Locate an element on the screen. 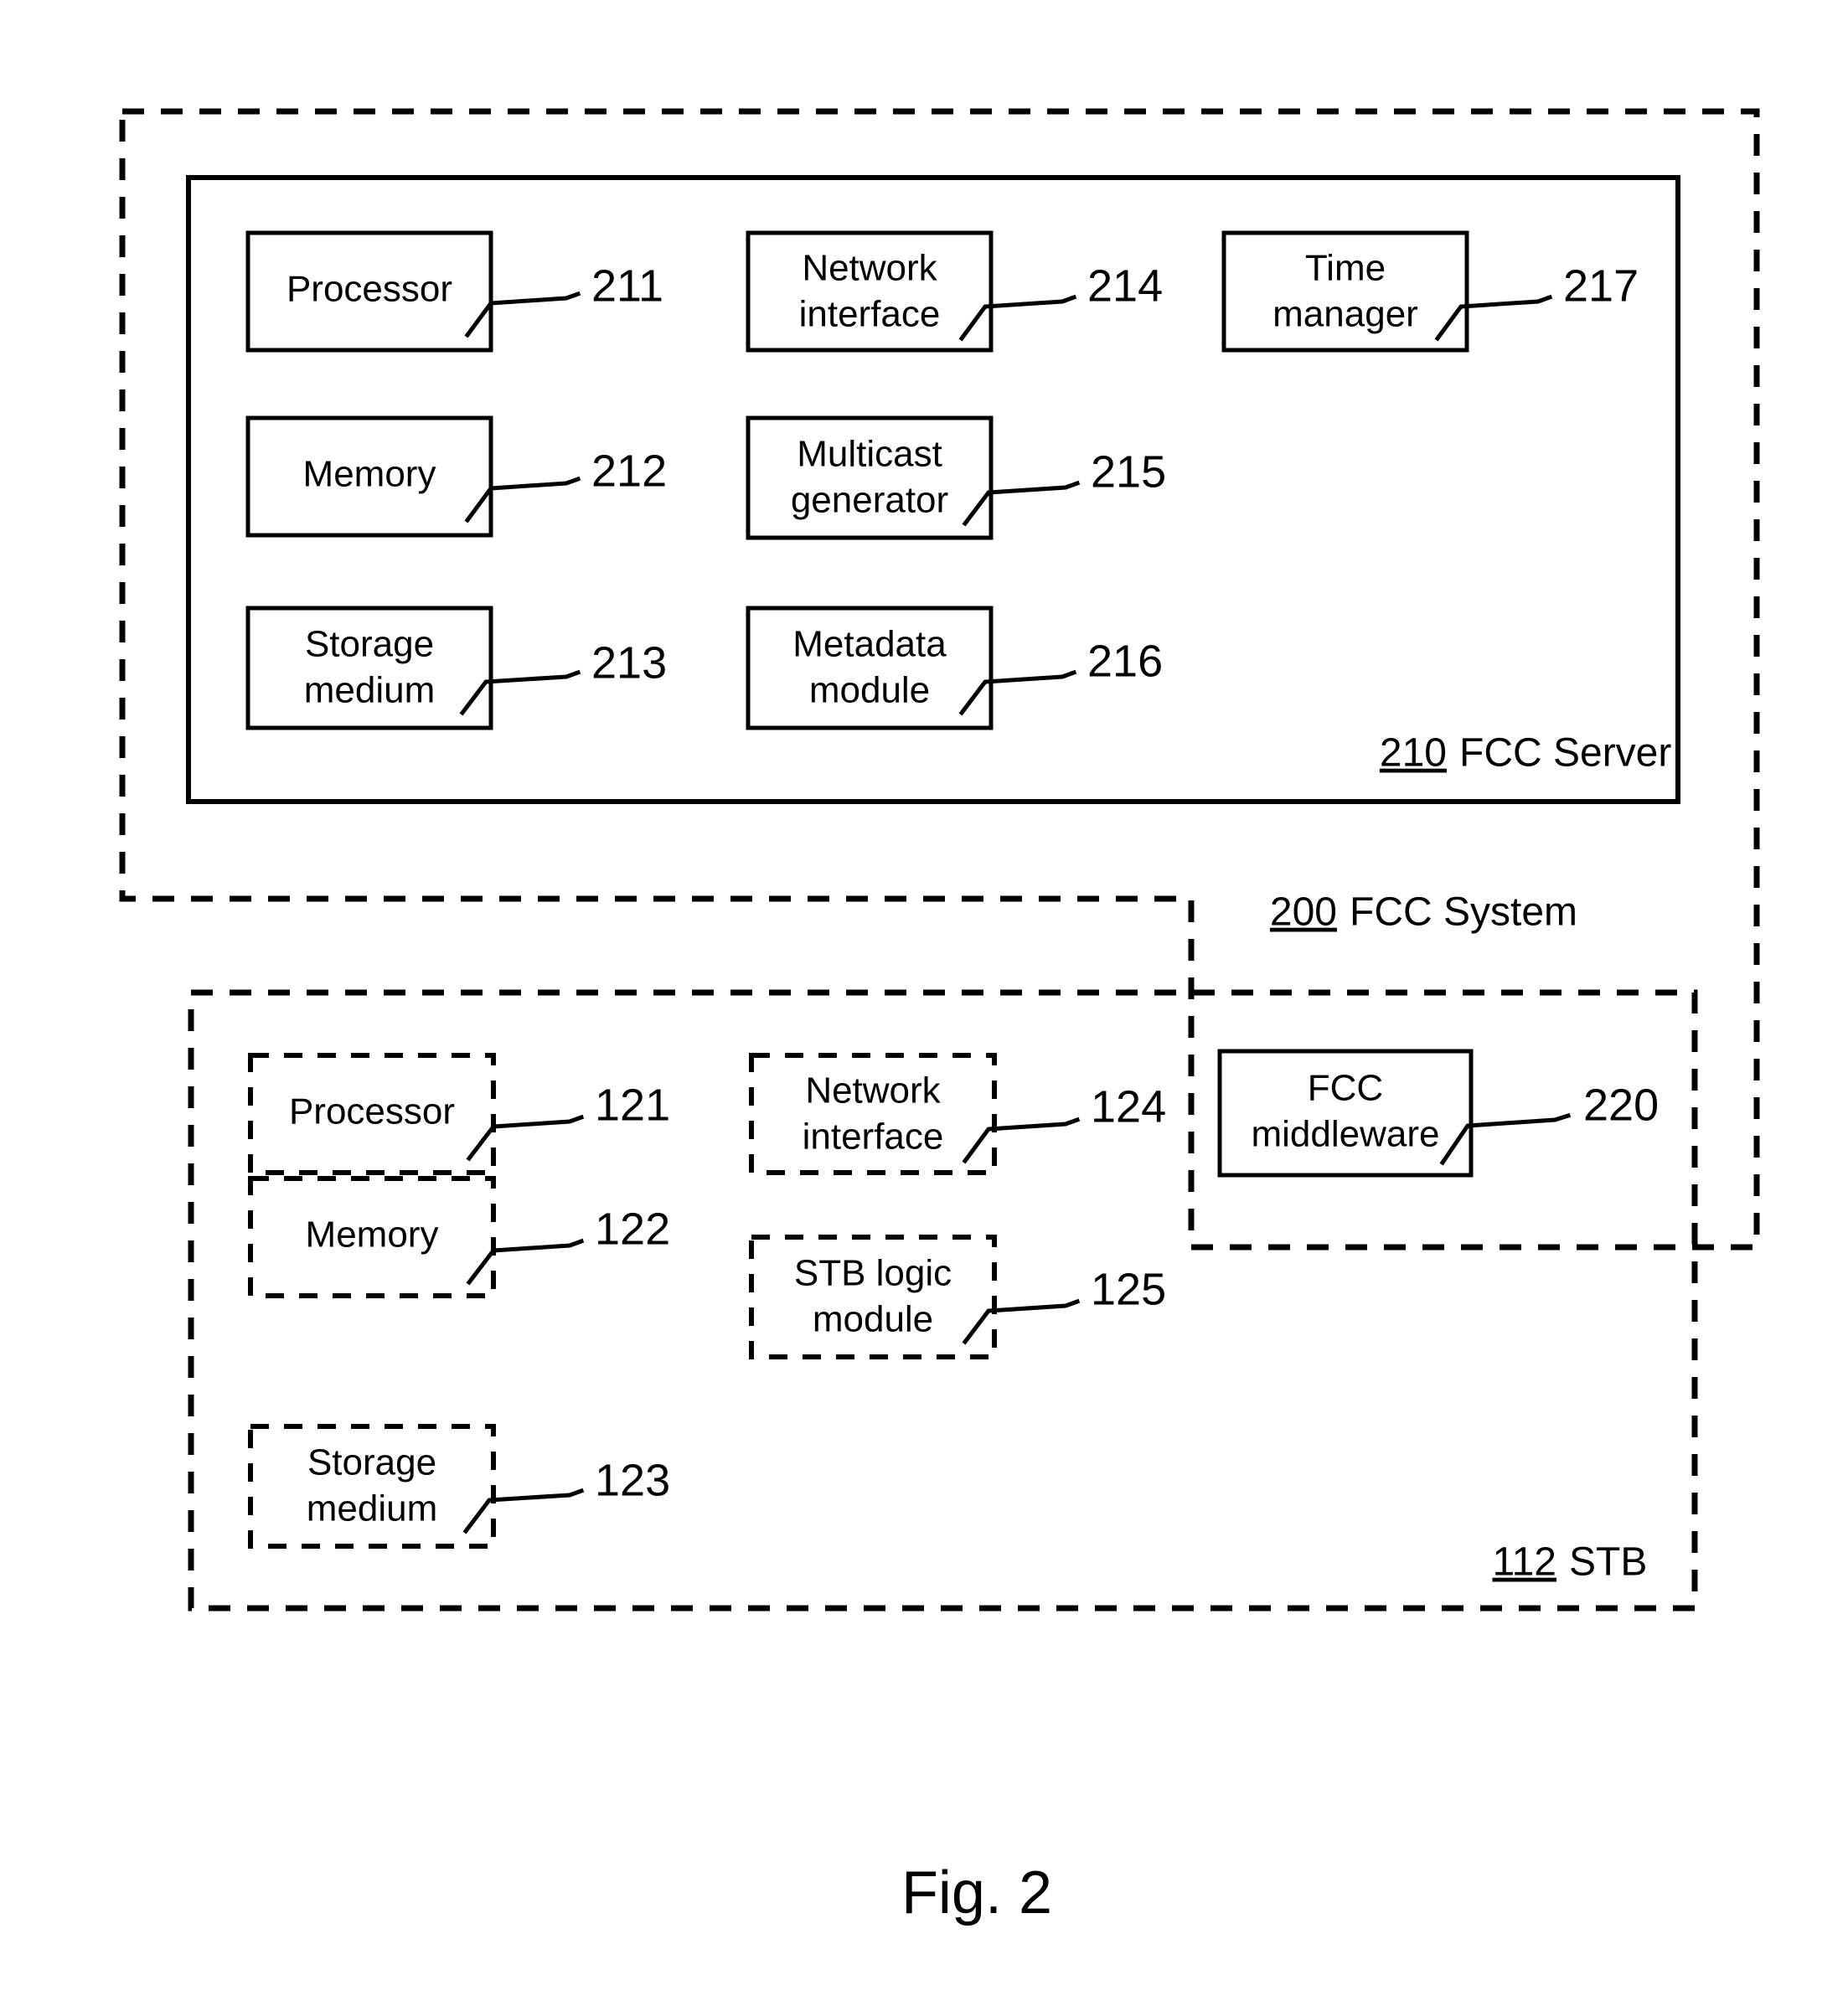 The image size is (1848, 2001). fcc-system-group-label: 200 FCC System is located at coordinates (1423, 913).